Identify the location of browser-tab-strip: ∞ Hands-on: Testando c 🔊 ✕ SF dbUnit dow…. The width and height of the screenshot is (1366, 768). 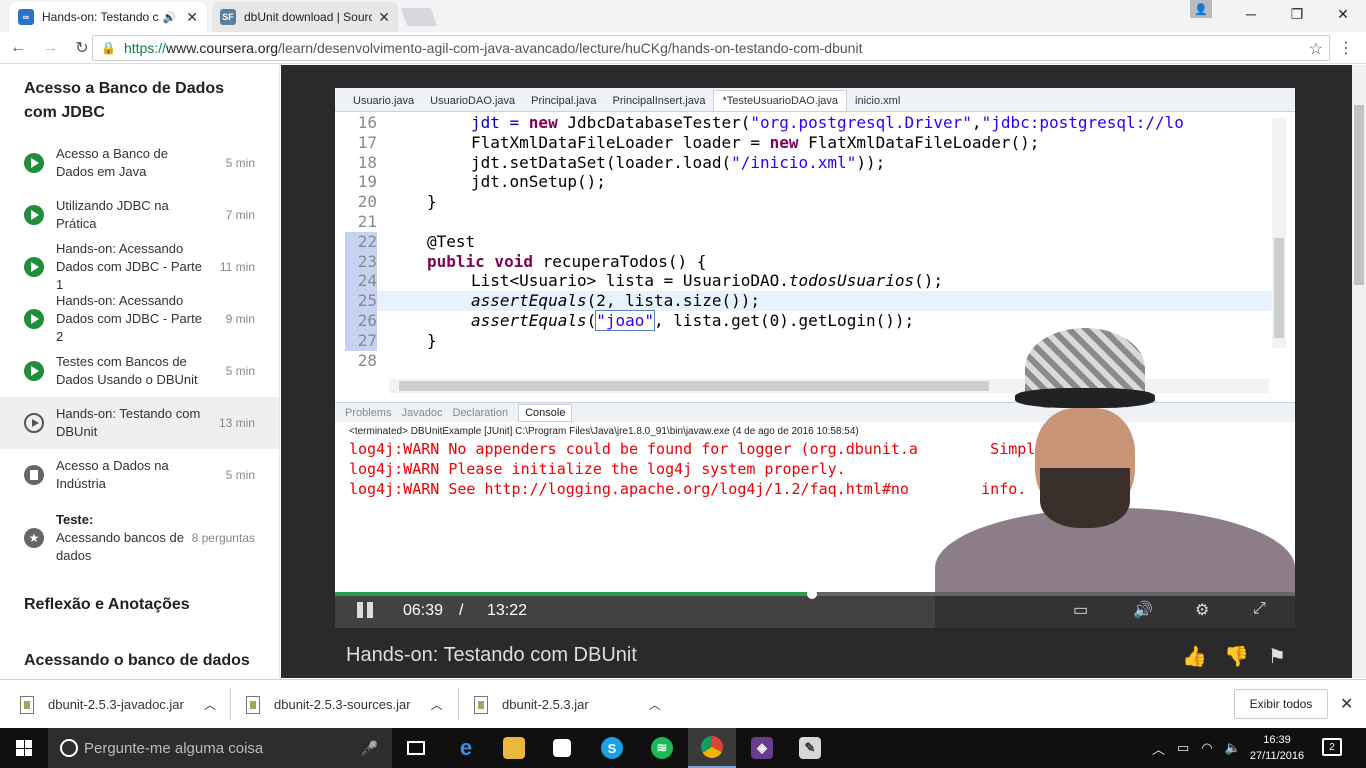
(683, 16).